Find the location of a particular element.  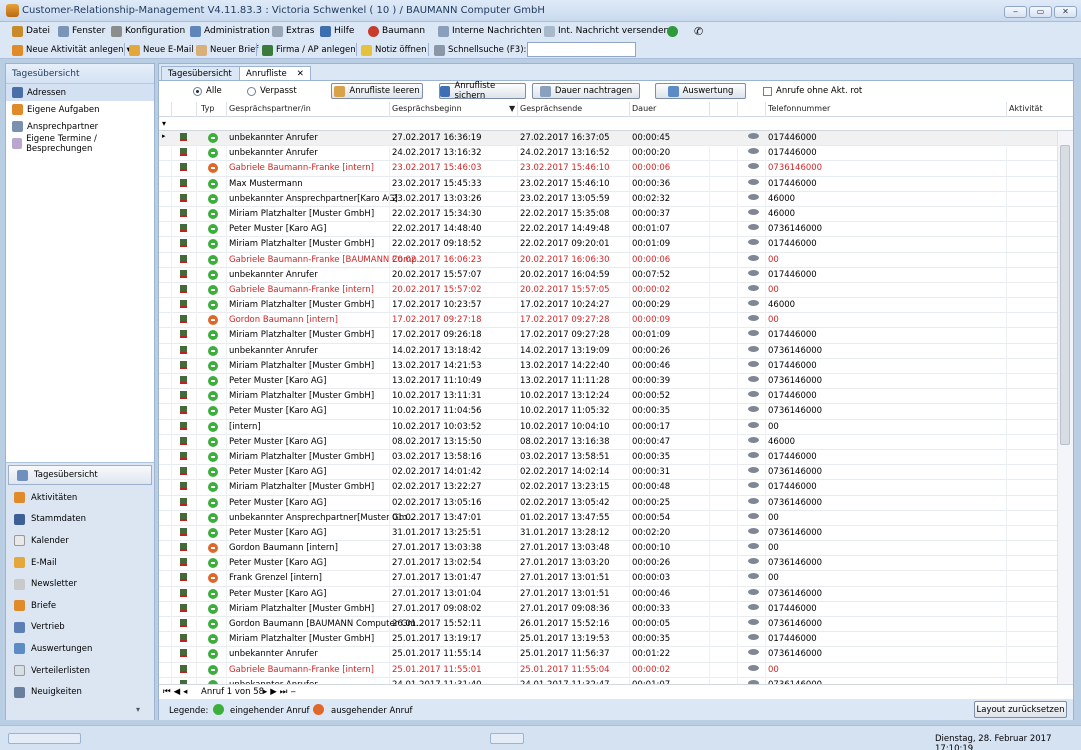

nav-vertrieb: Vertrieb is located at coordinates (80, 628).